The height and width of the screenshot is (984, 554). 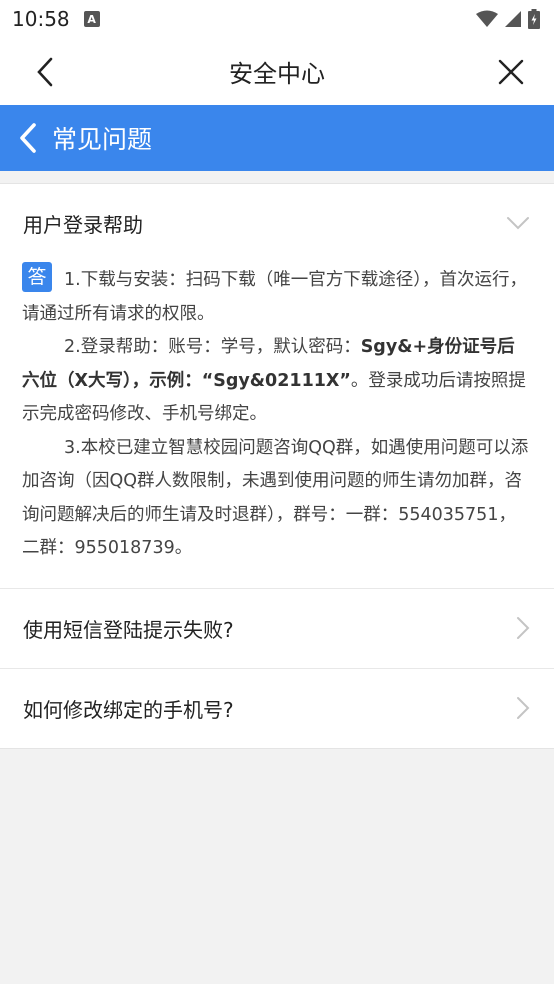 I want to click on faq-header: 常见问题, so click(x=277, y=138).